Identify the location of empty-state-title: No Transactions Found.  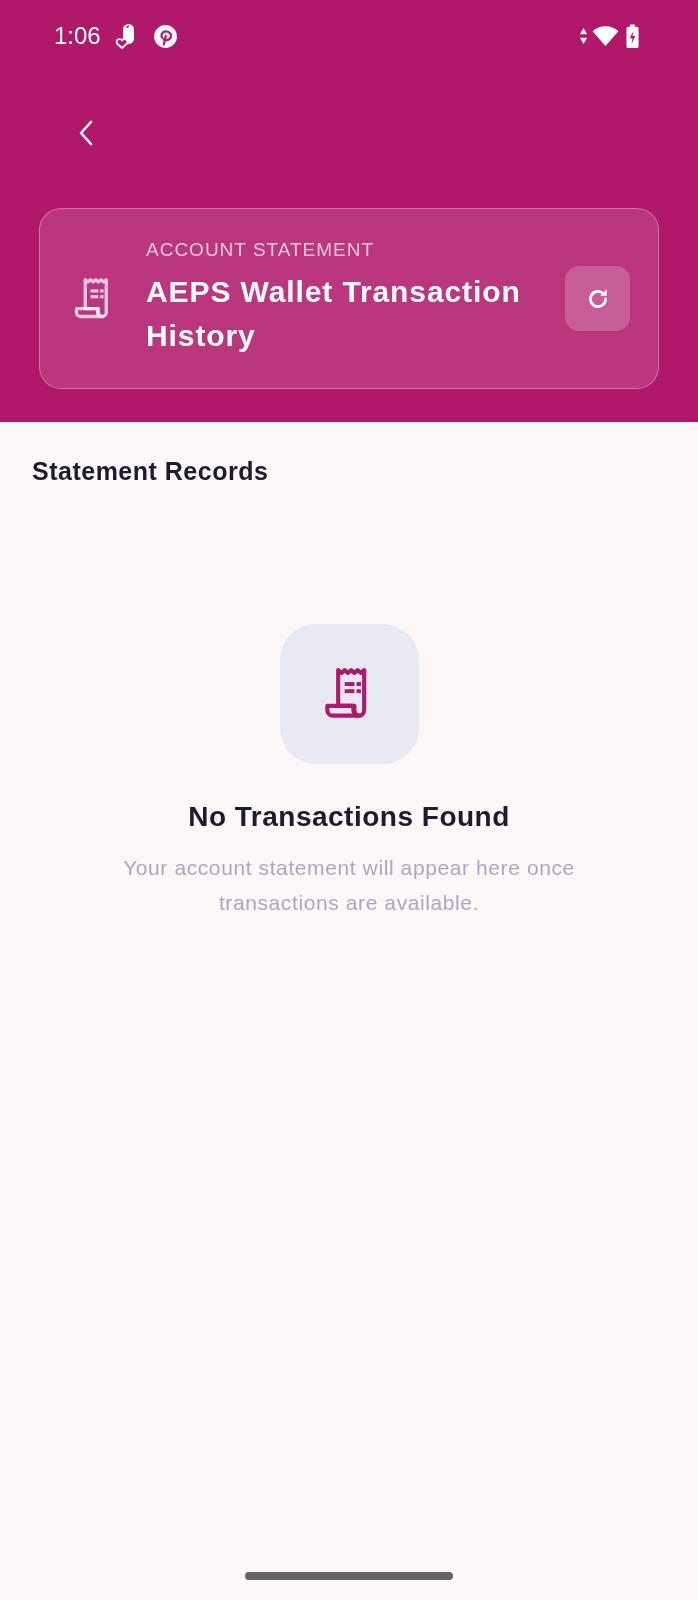
(349, 817).